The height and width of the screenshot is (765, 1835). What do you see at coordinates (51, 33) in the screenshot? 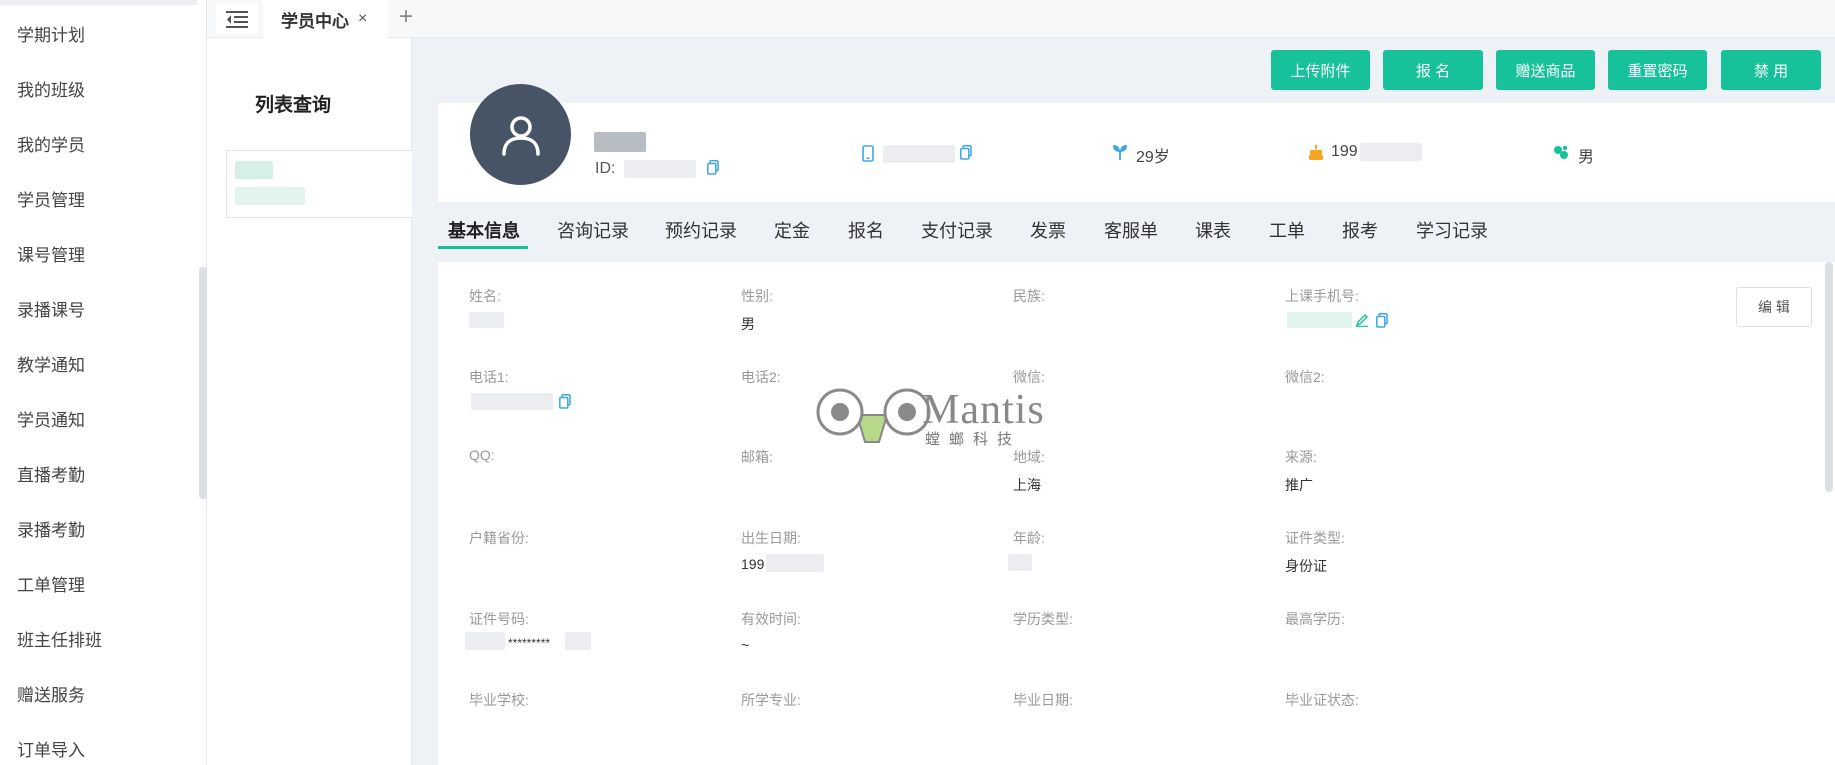
I see `sidebar-item-semester-plan: 学期计划` at bounding box center [51, 33].